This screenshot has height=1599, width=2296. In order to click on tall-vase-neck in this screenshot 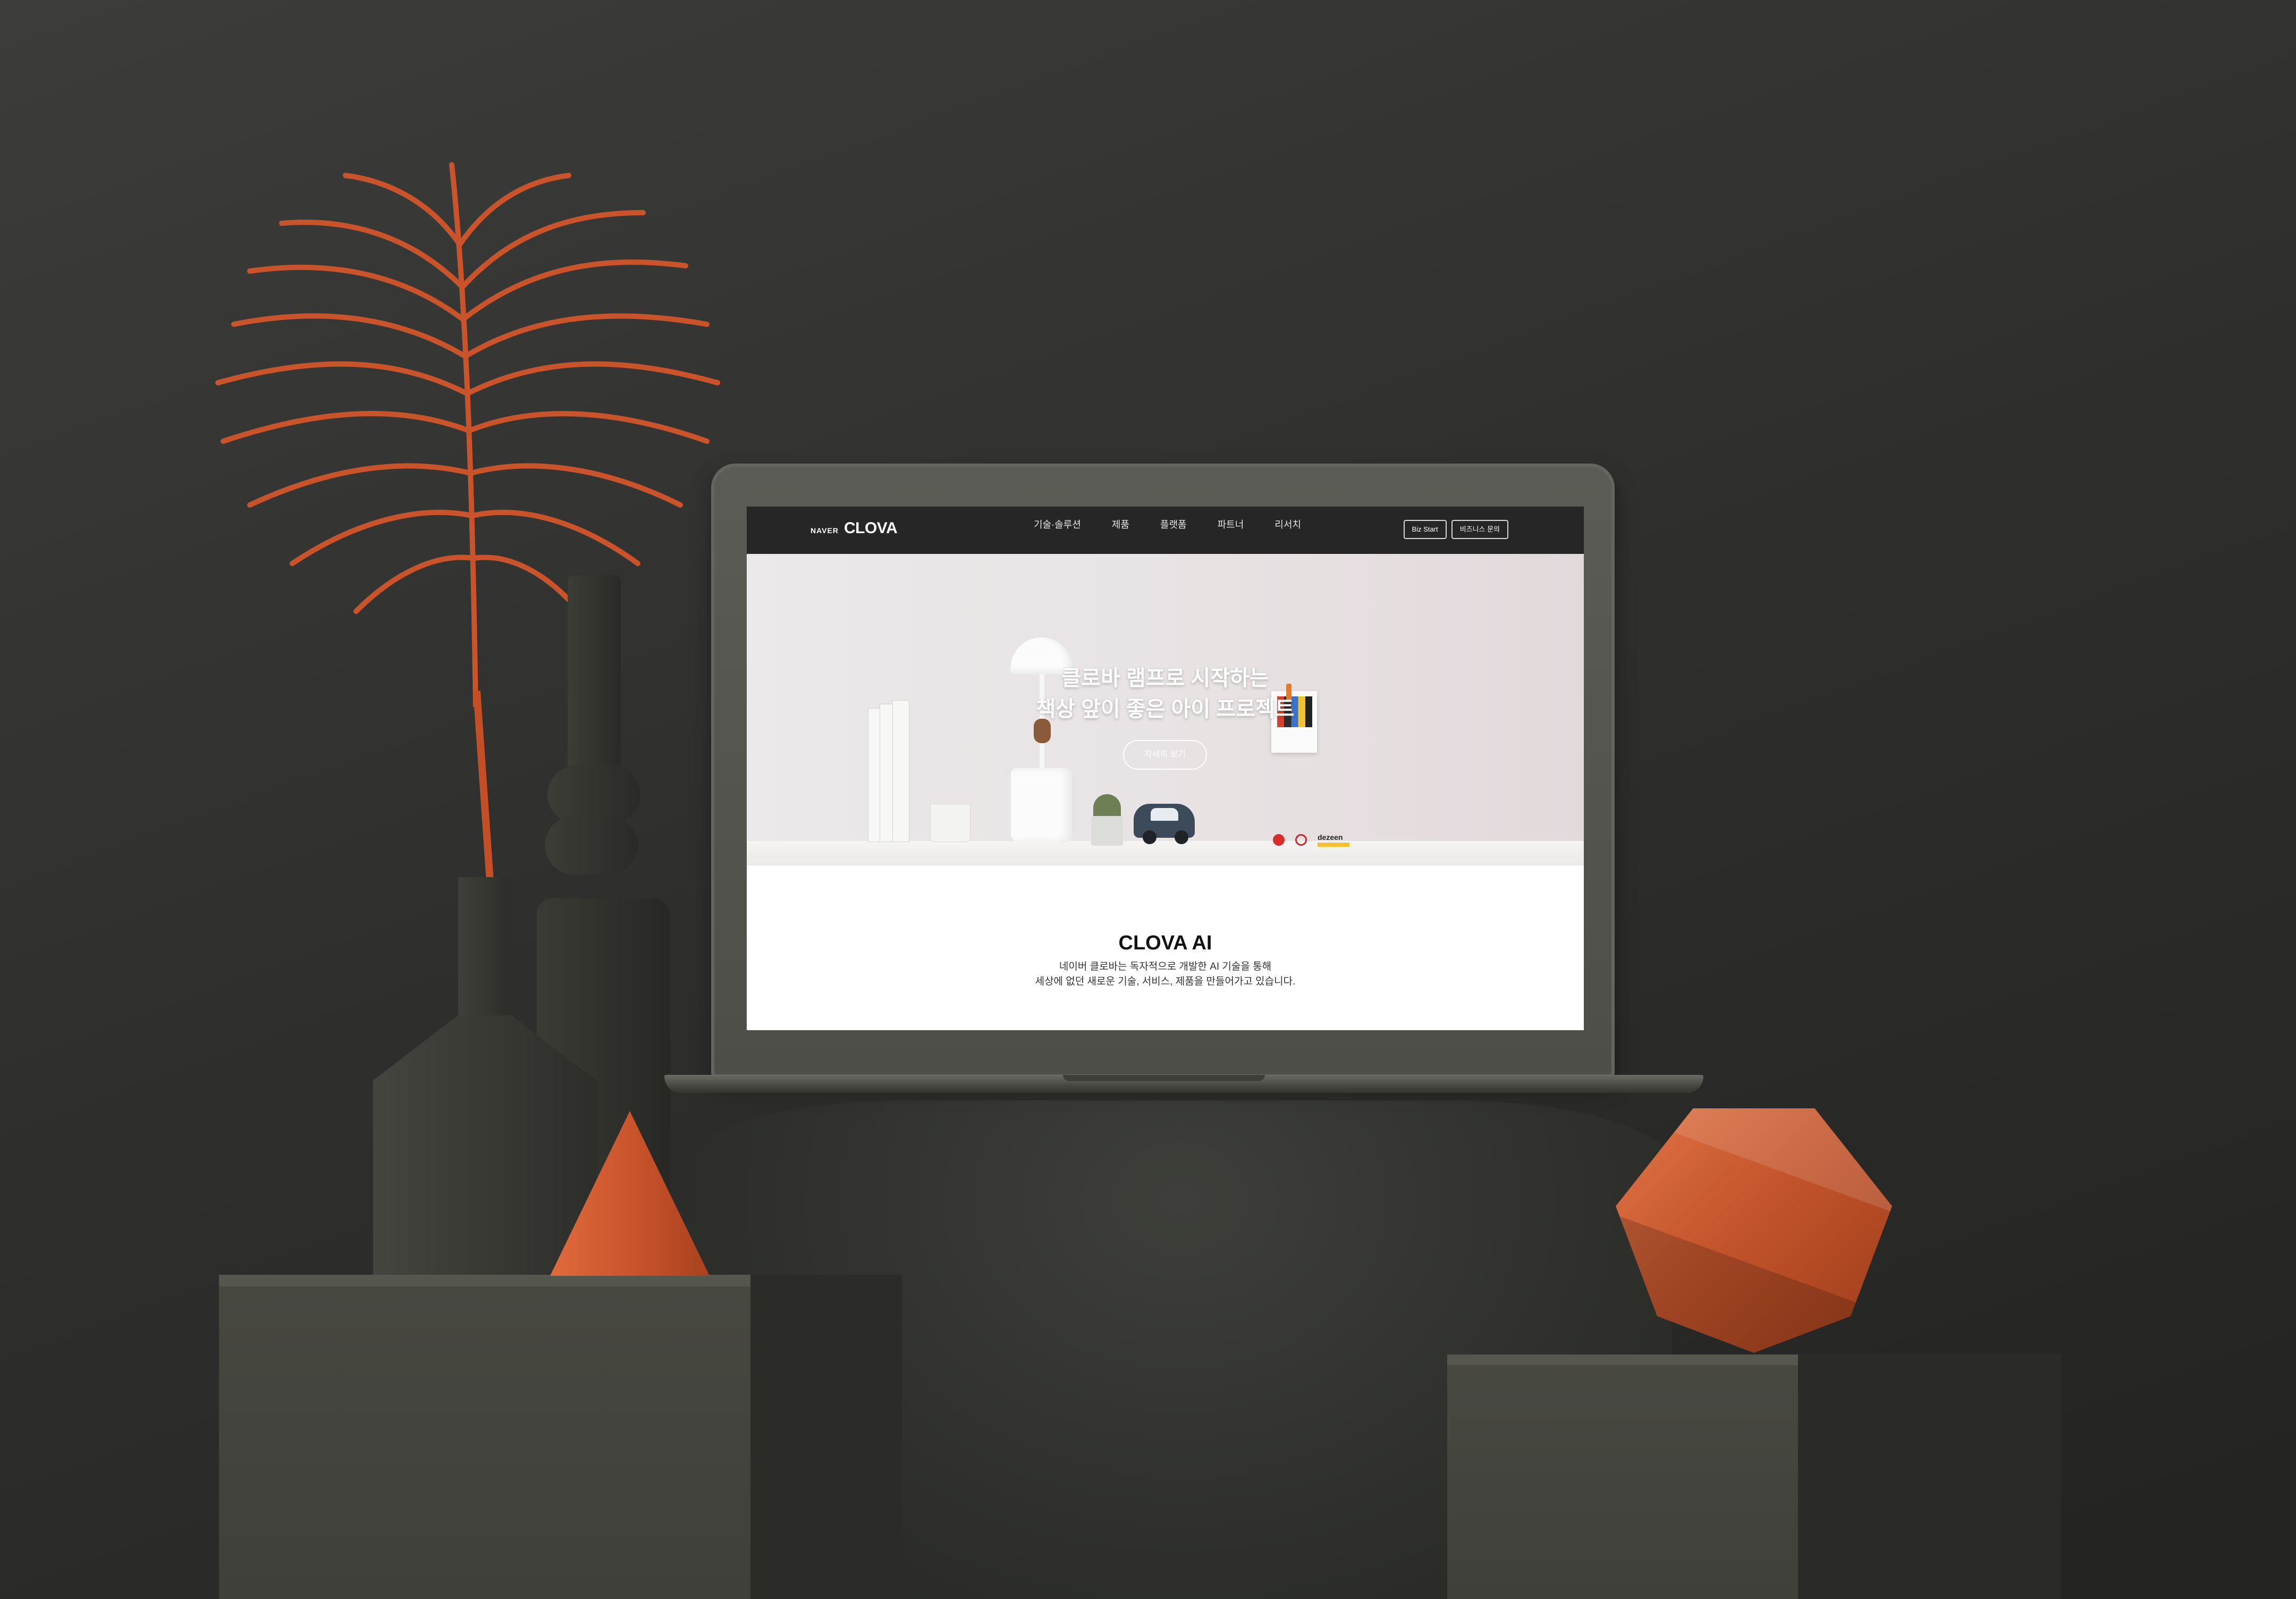, I will do `click(594, 686)`.